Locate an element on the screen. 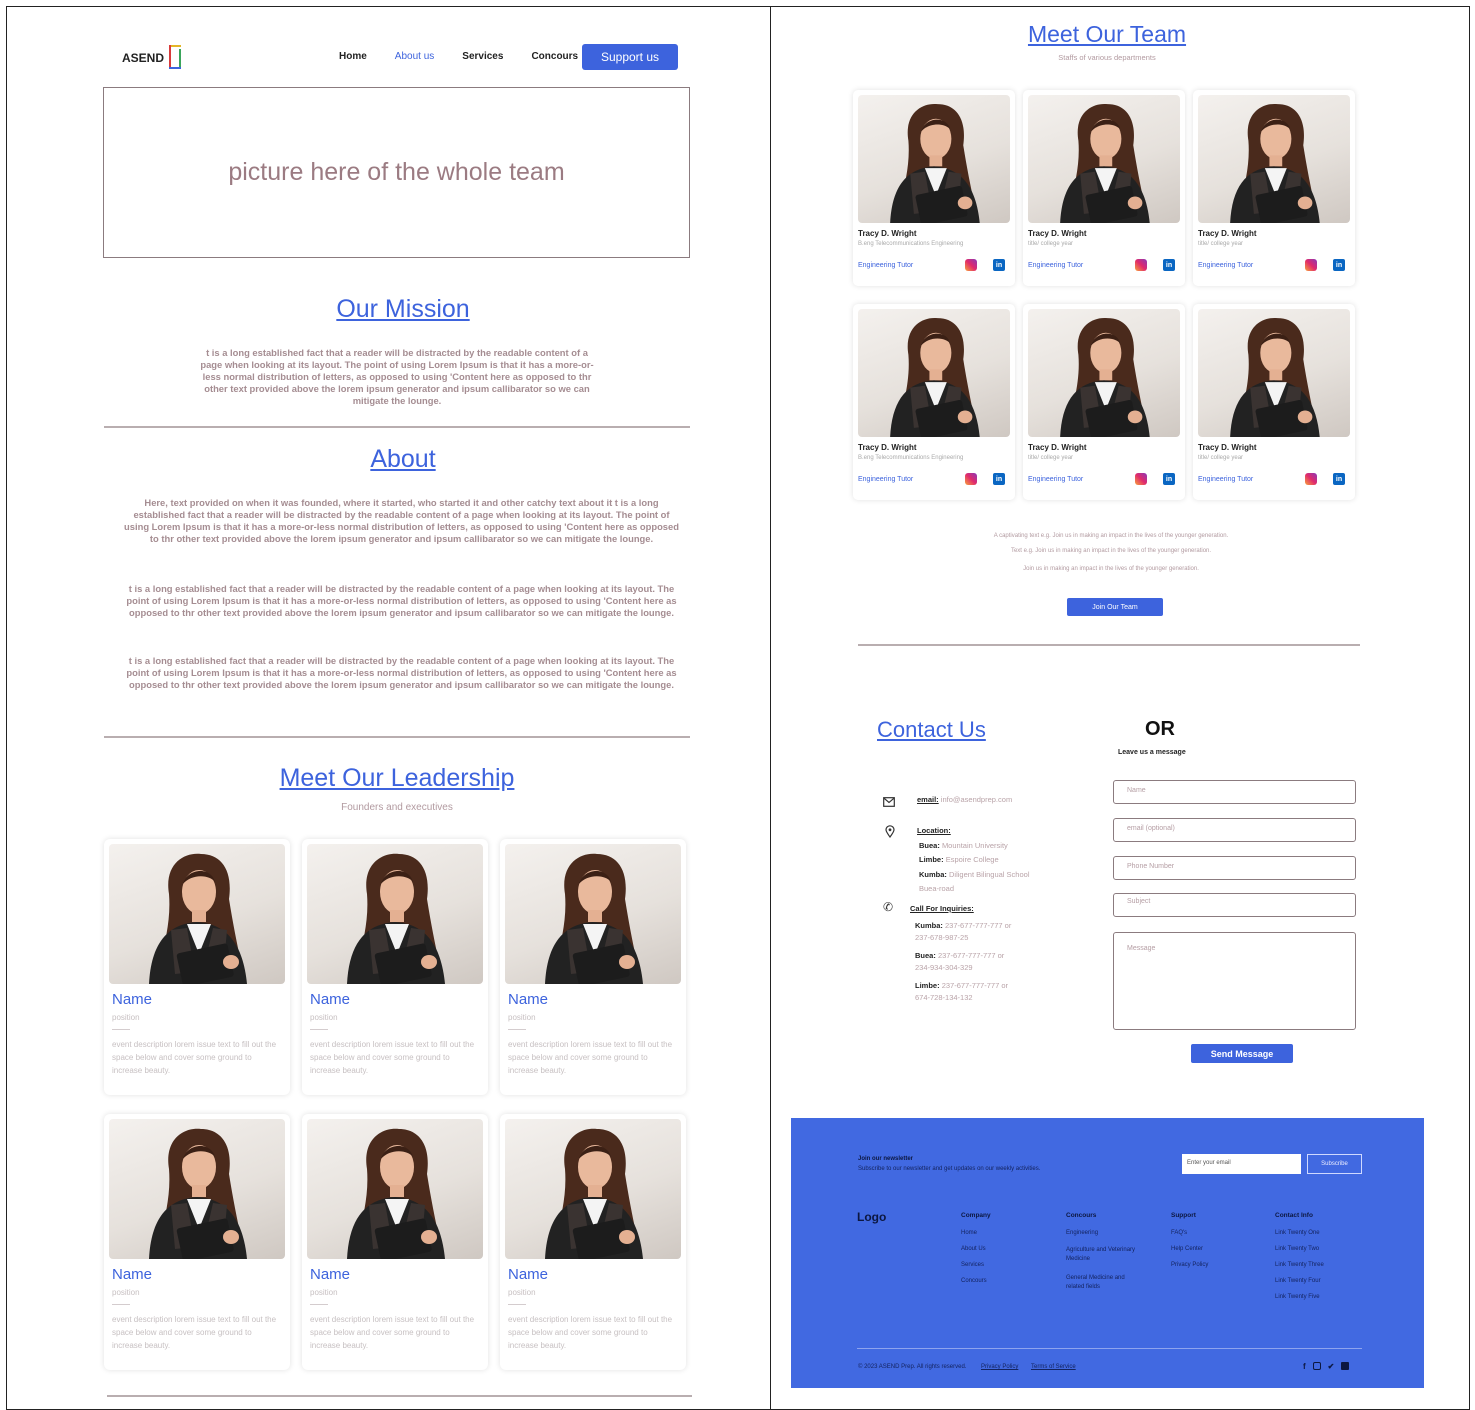  footer-link: Services is located at coordinates (1006, 1265).